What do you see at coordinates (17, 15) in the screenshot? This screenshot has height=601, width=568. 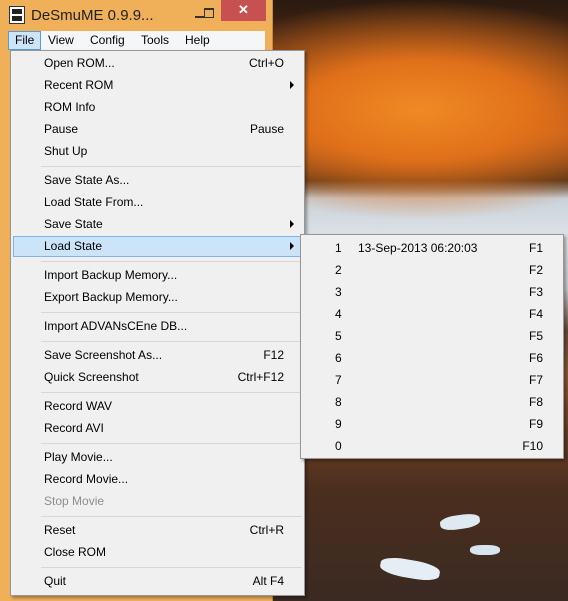 I see `app-icon` at bounding box center [17, 15].